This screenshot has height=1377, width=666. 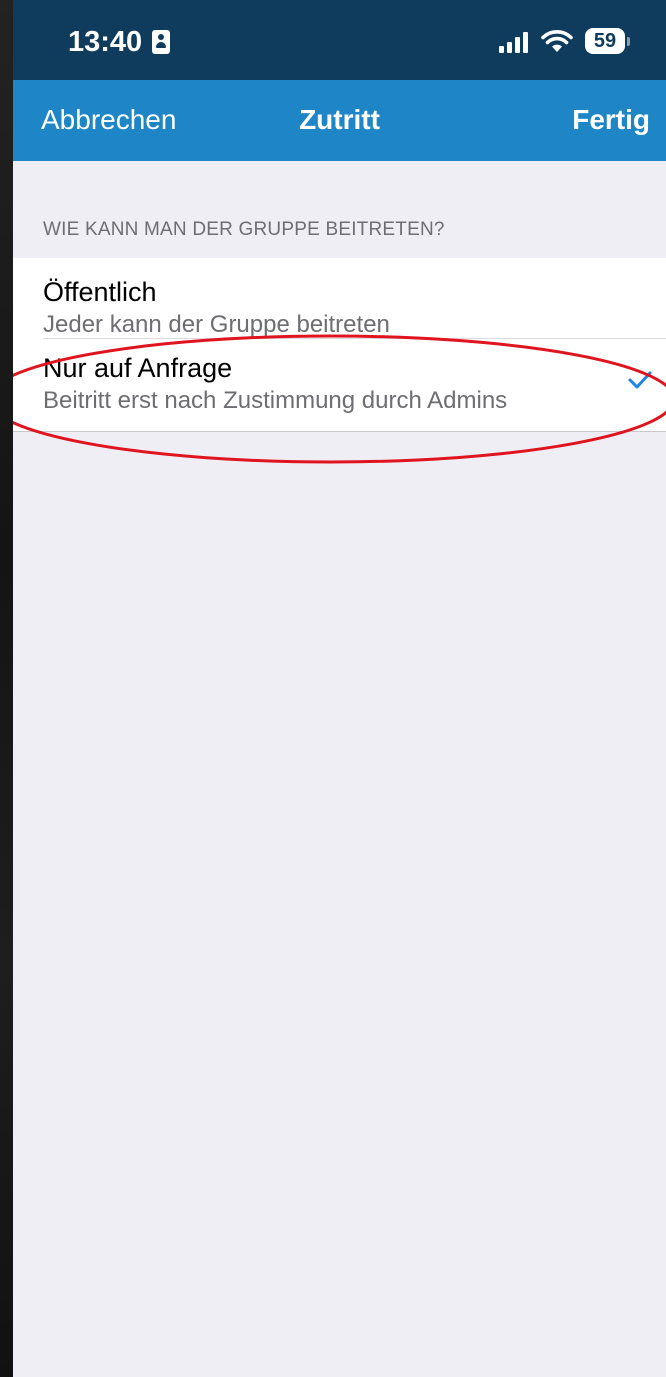 I want to click on page-title: Zutritt, so click(x=339, y=119).